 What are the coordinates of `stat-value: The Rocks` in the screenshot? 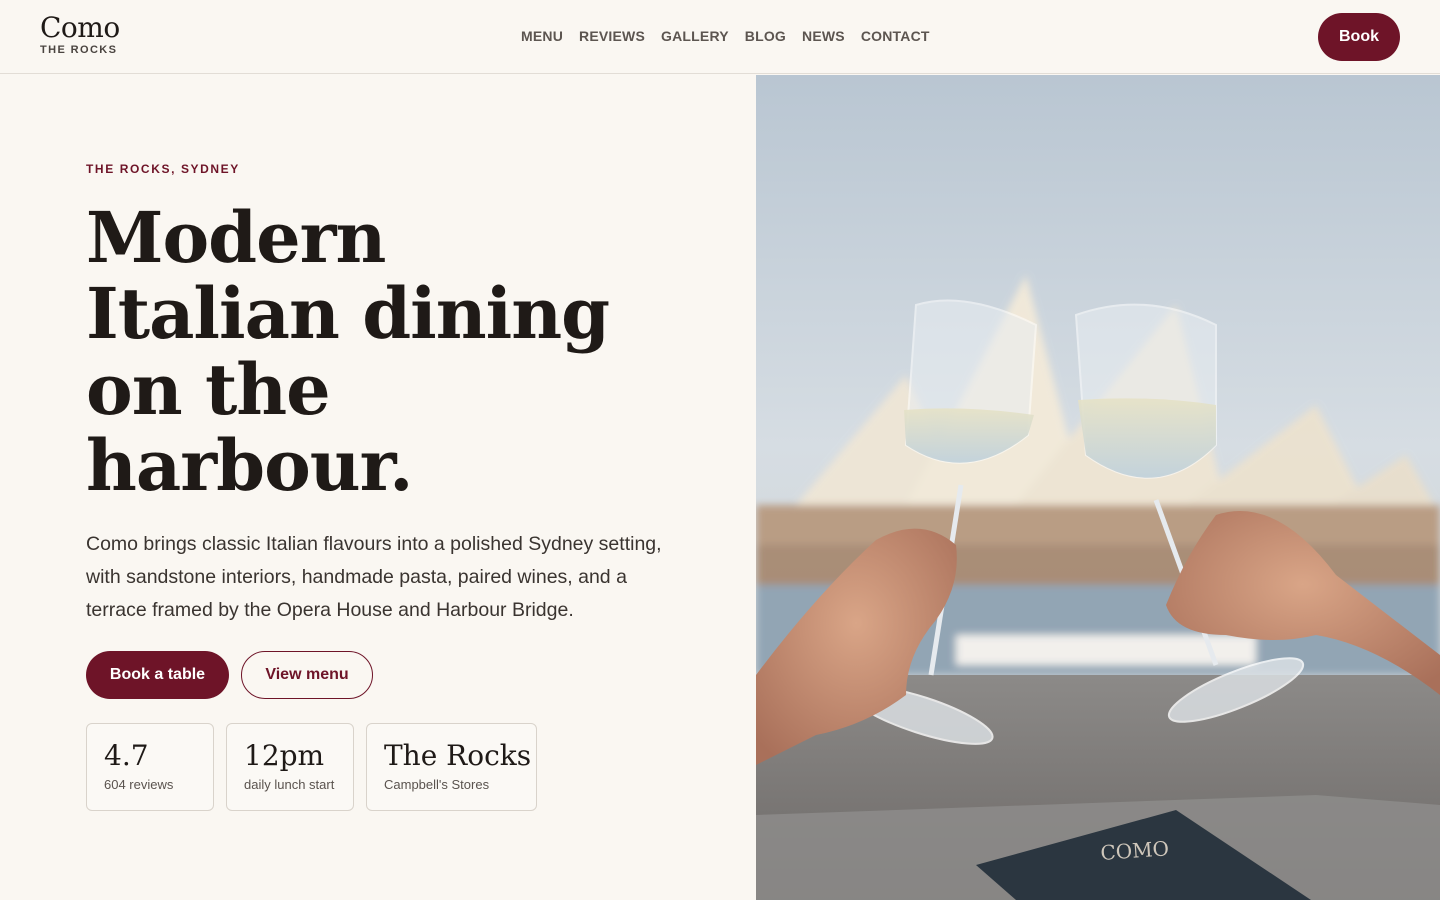 It's located at (458, 755).